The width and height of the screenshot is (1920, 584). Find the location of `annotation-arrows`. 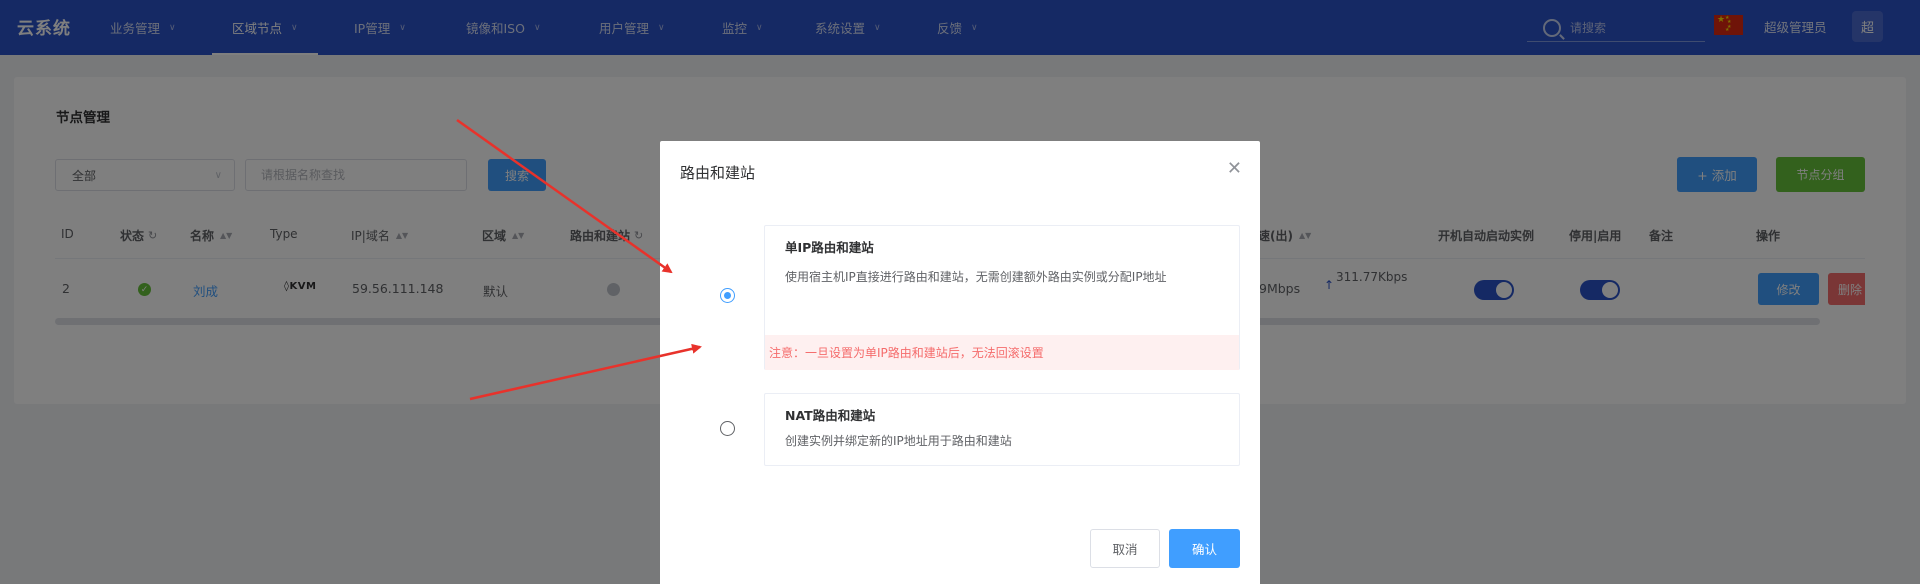

annotation-arrows is located at coordinates (579, 259).